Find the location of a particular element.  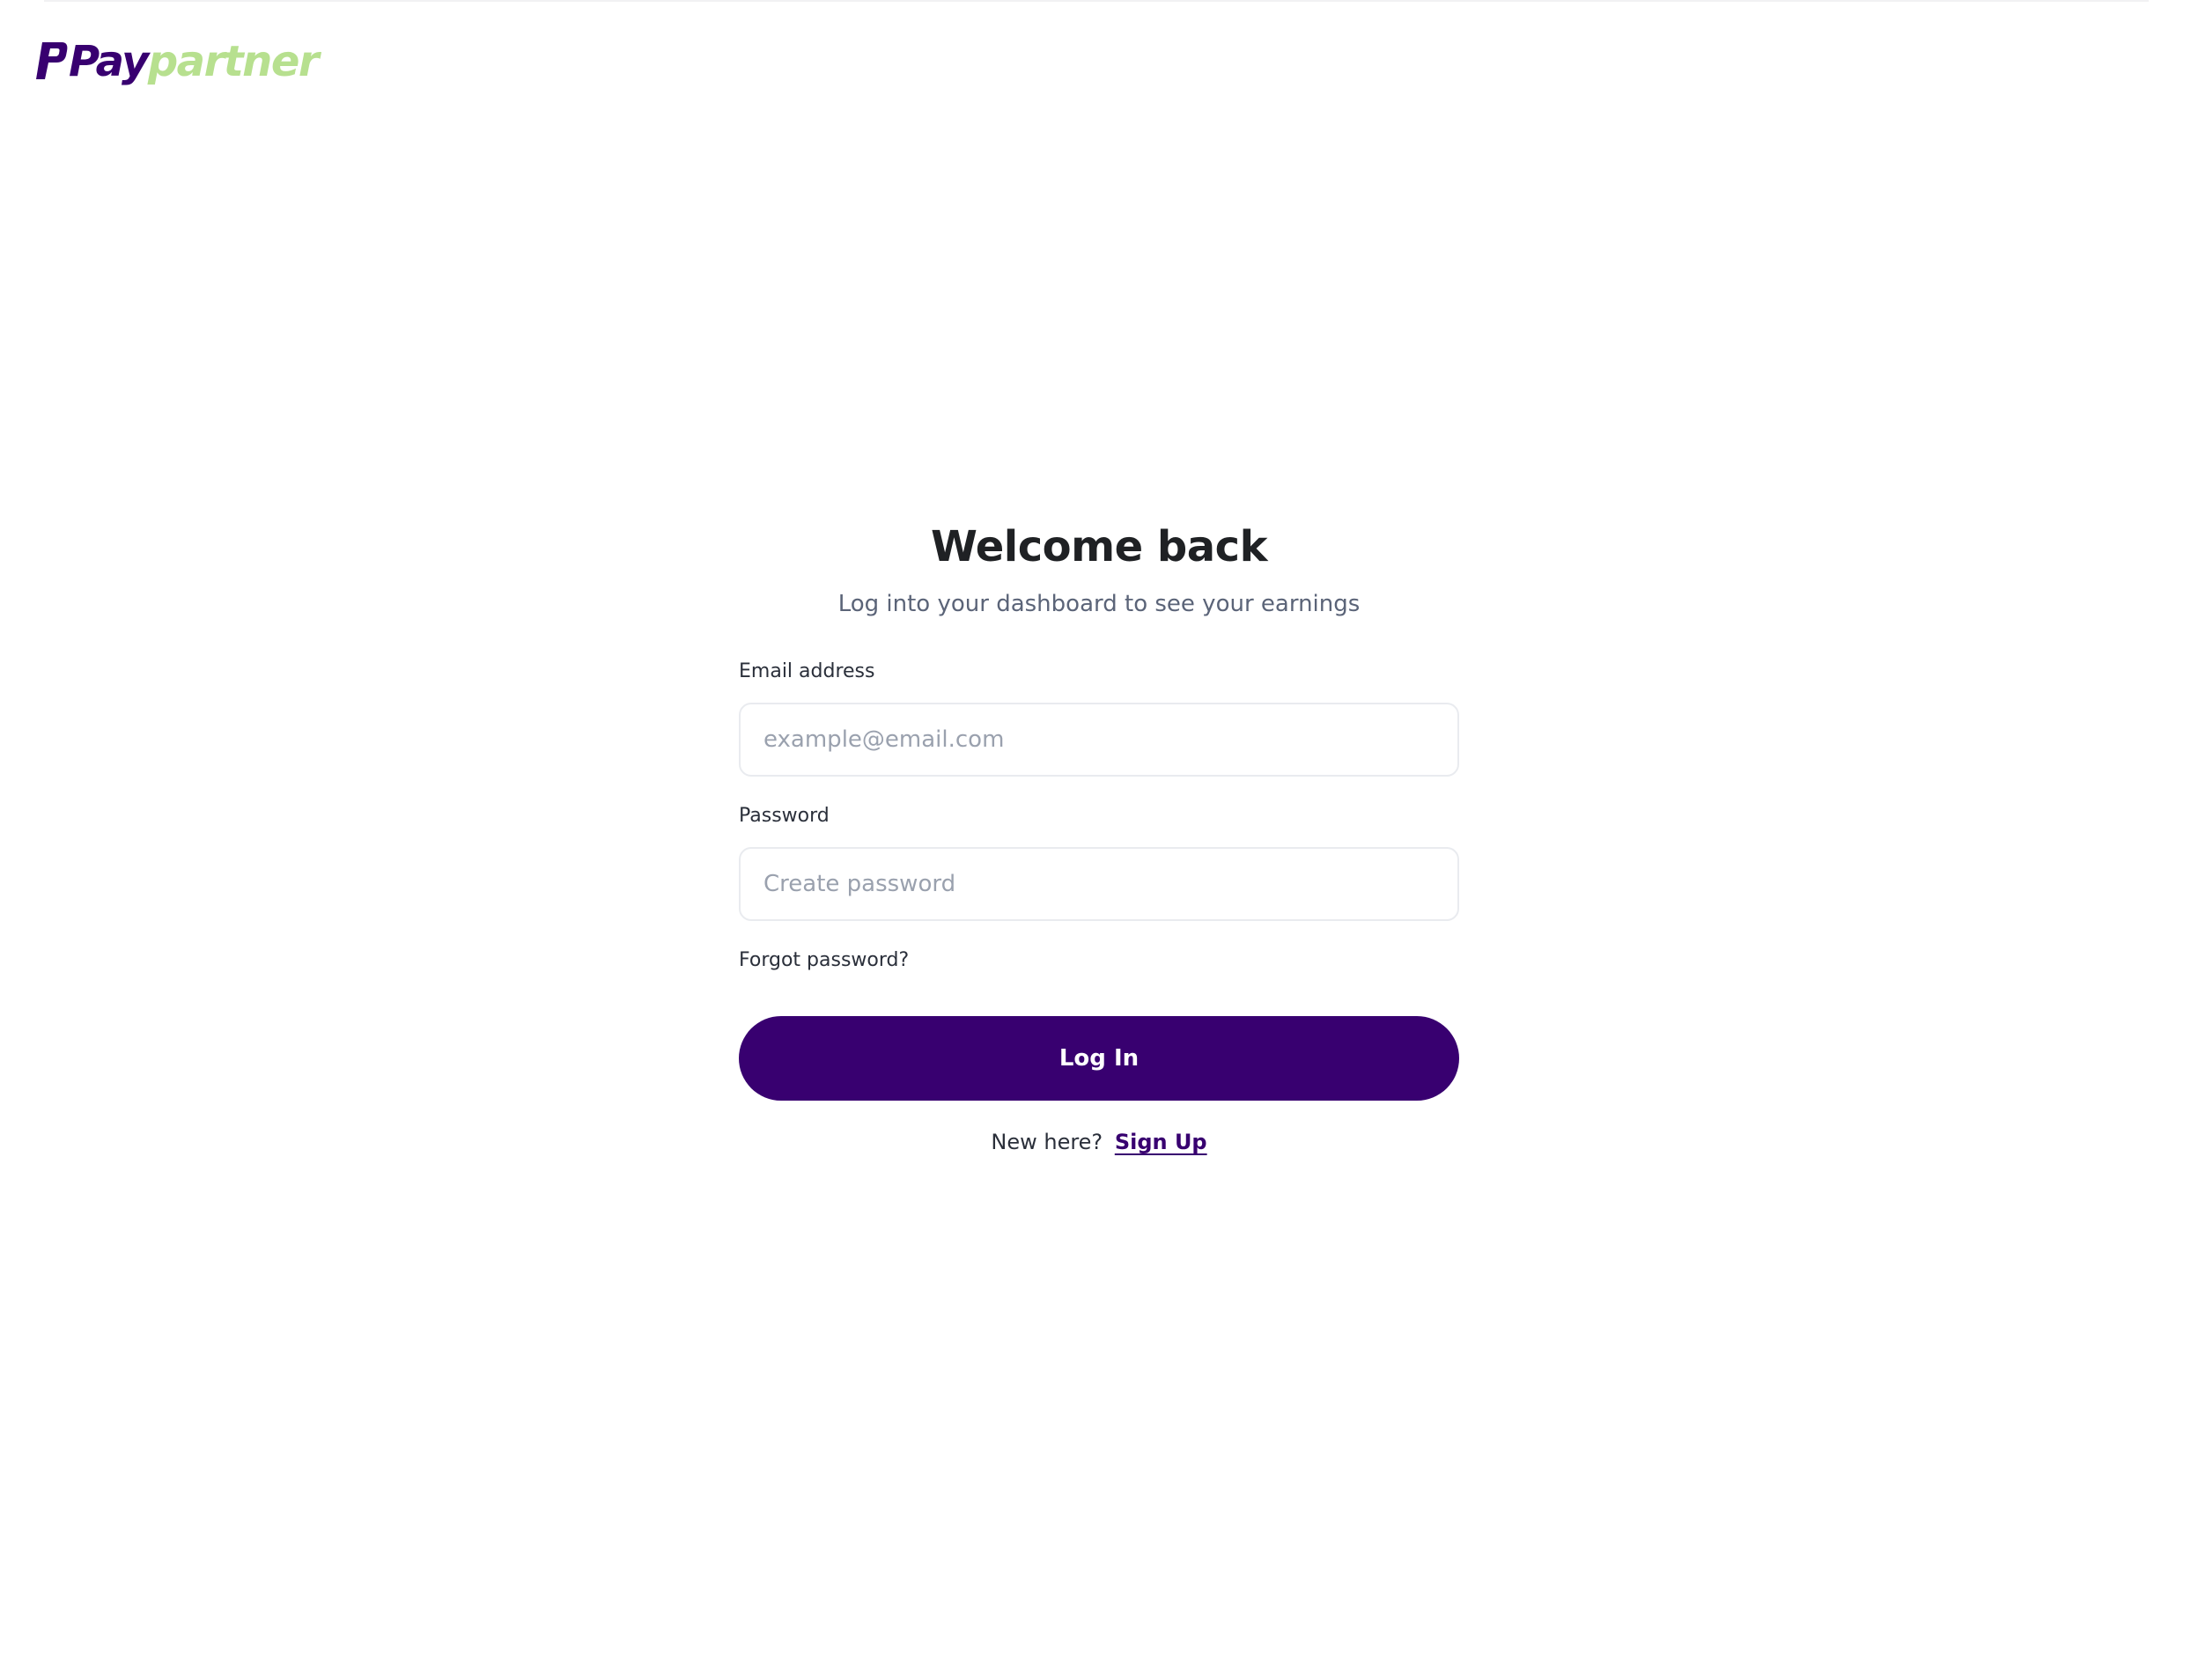

login-button: Log In is located at coordinates (1099, 1058).